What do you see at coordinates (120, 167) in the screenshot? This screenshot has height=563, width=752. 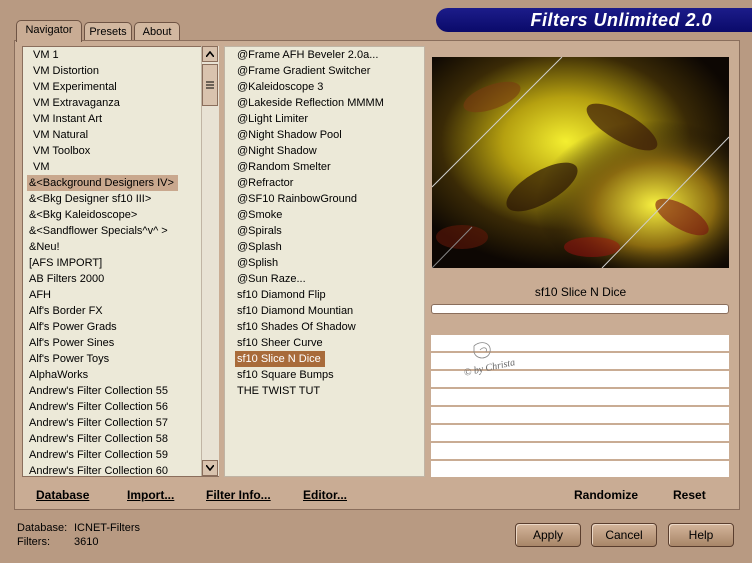 I see `category-item: VM` at bounding box center [120, 167].